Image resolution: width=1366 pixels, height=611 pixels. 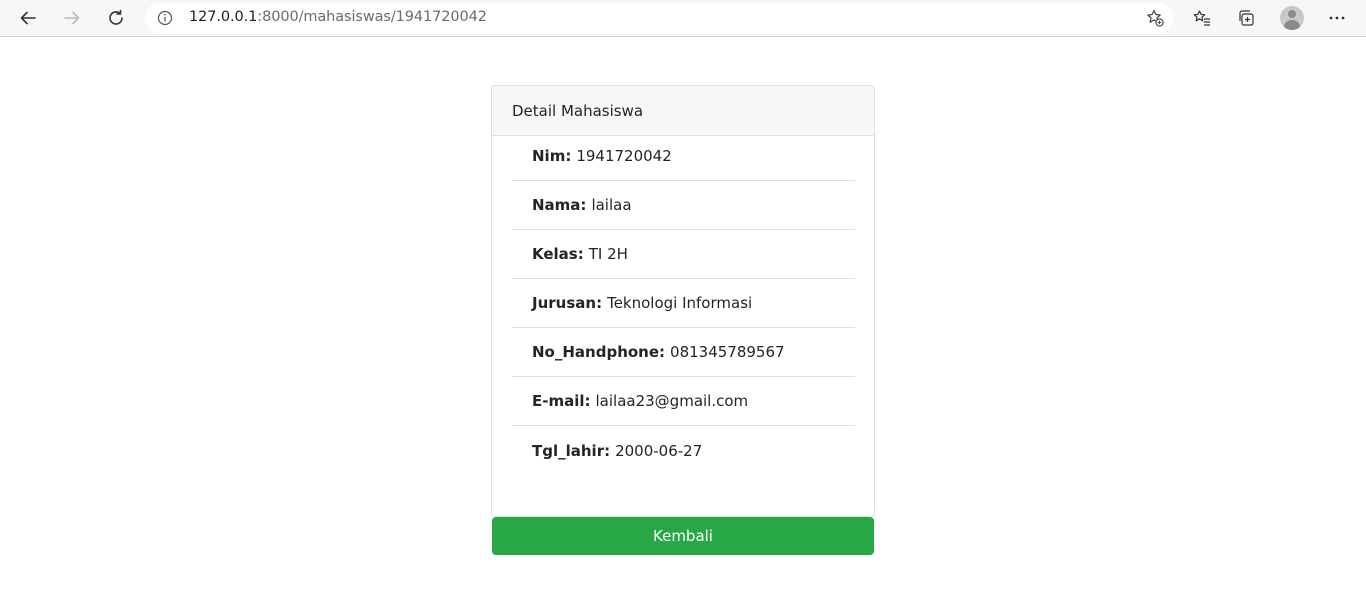 What do you see at coordinates (680, 303) in the screenshot?
I see `field-value: Teknologi Informasi` at bounding box center [680, 303].